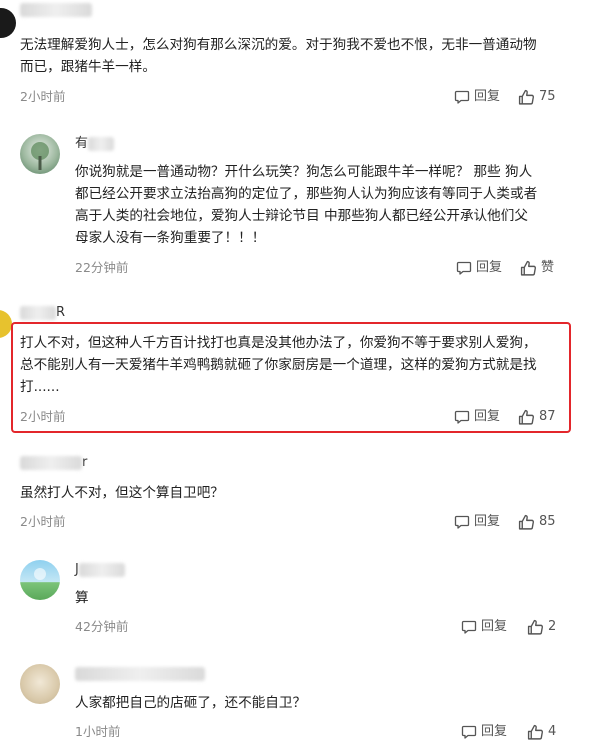 The image size is (592, 753). What do you see at coordinates (122, 493) in the screenshot?
I see `comment-text: 虽然打人不对，但这个算自卫吧？` at bounding box center [122, 493].